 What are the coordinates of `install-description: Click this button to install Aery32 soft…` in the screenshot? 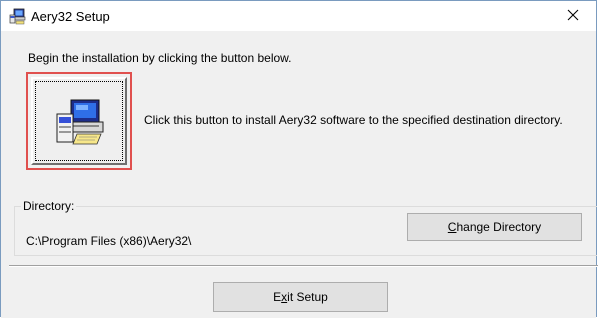 It's located at (353, 120).